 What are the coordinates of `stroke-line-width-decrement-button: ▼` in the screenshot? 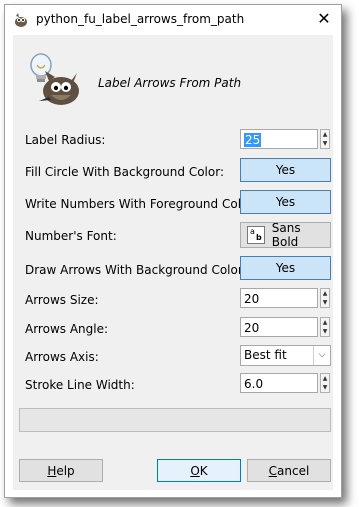 It's located at (325, 387).